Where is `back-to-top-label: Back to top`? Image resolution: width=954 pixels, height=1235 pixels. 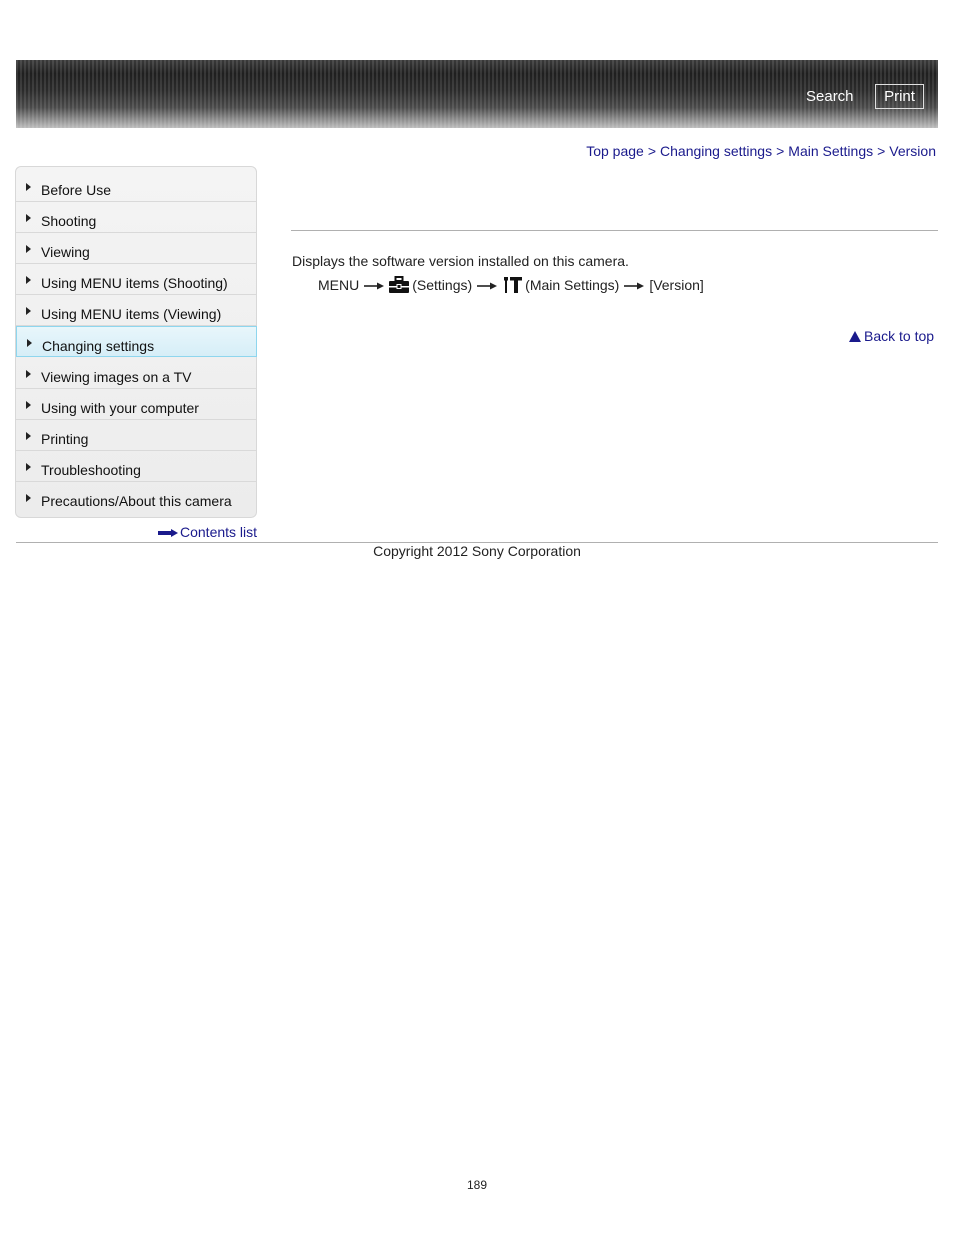 back-to-top-label: Back to top is located at coordinates (899, 336).